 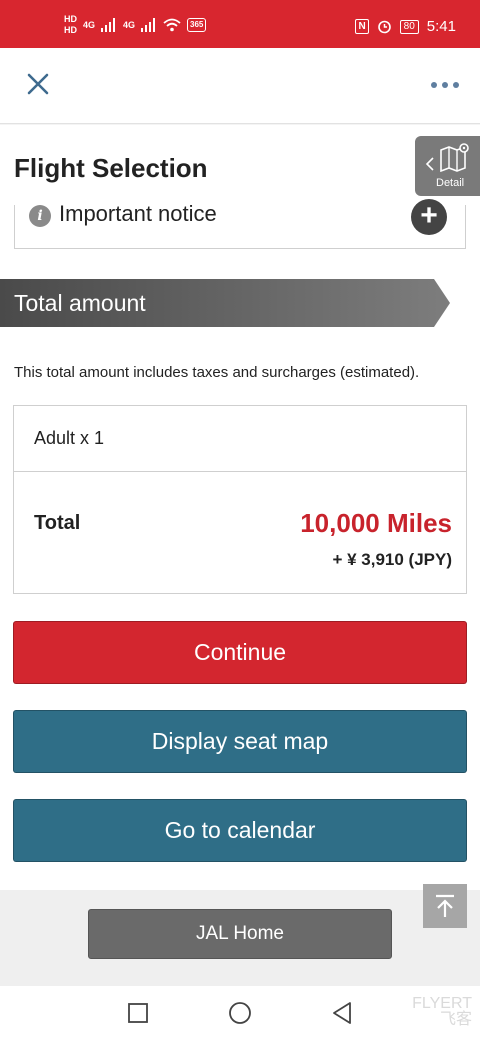 What do you see at coordinates (197, 25) in the screenshot?
I see `calendar-badge: 365` at bounding box center [197, 25].